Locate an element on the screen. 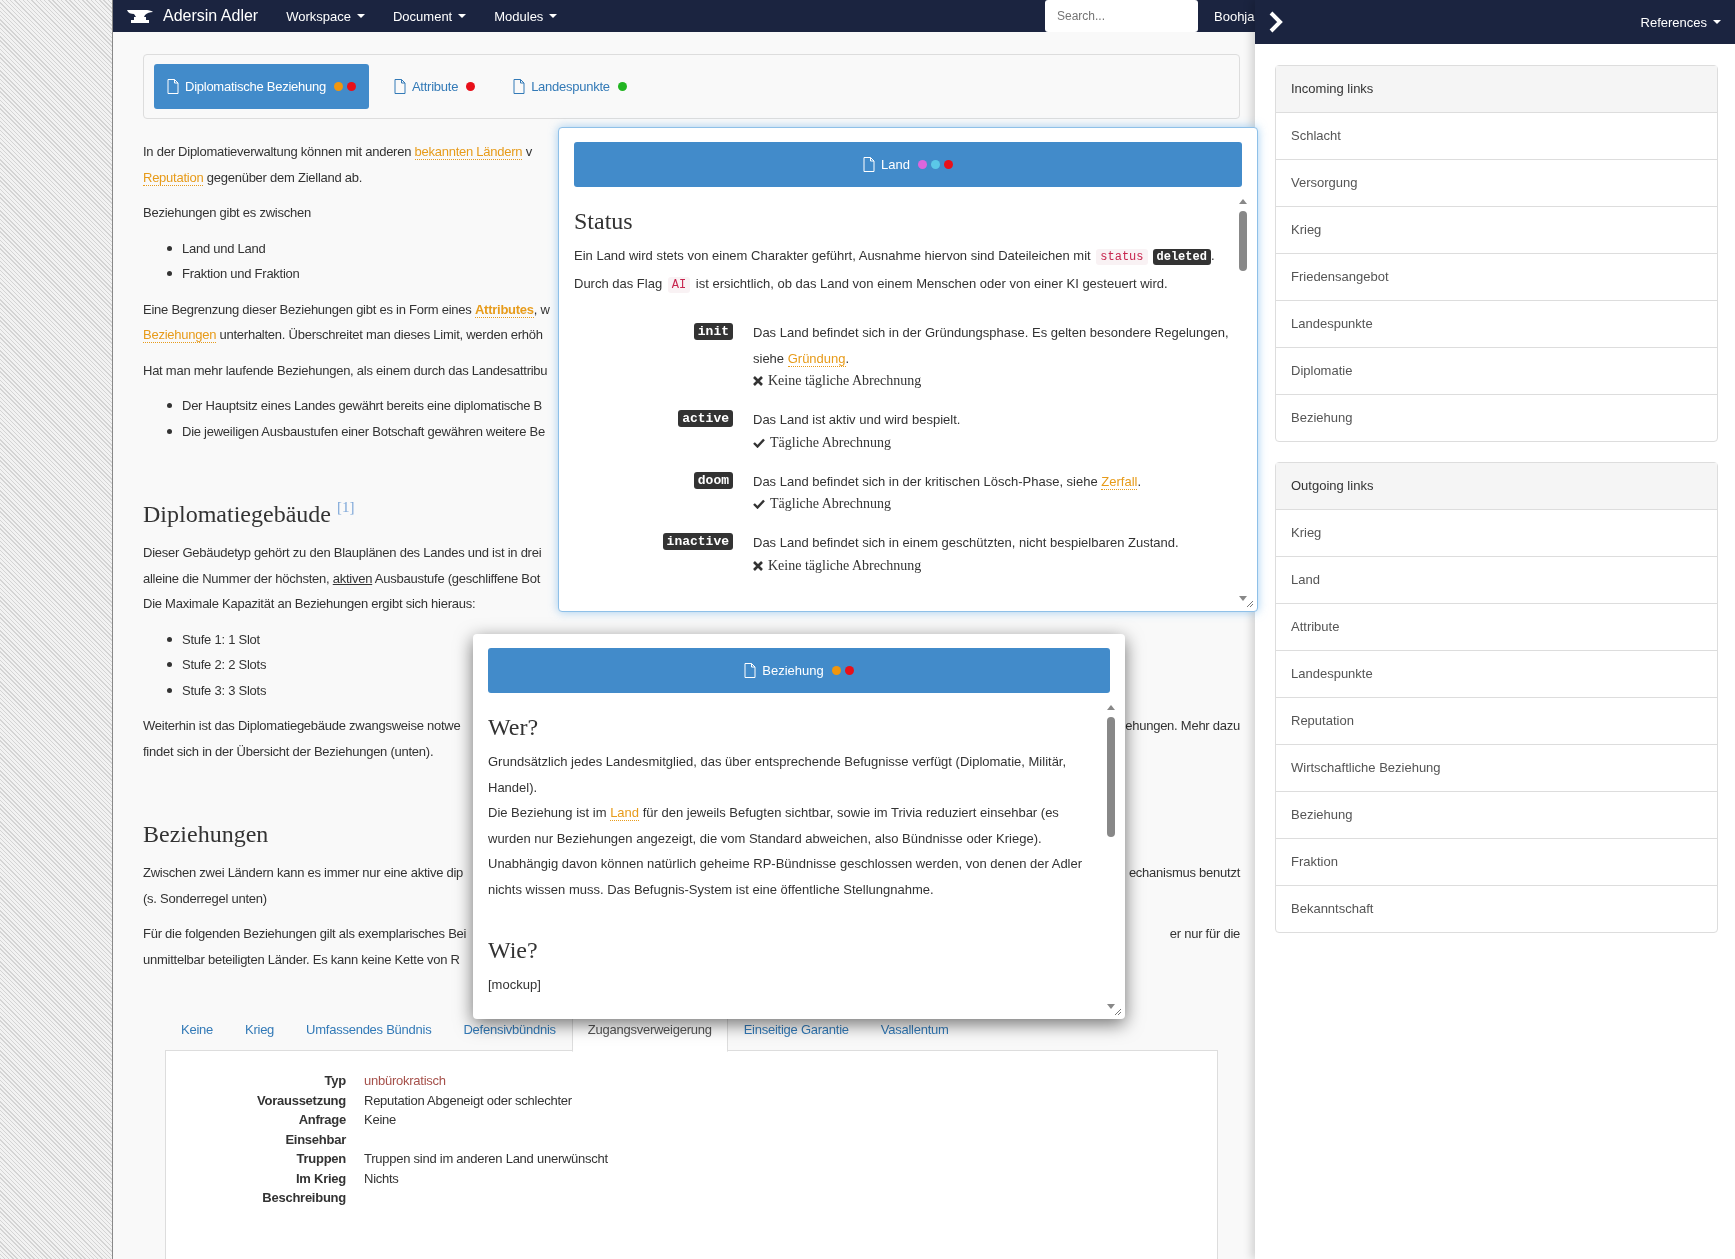 This screenshot has width=1735, height=1259. reference-link: Versorgung is located at coordinates (1496, 183).